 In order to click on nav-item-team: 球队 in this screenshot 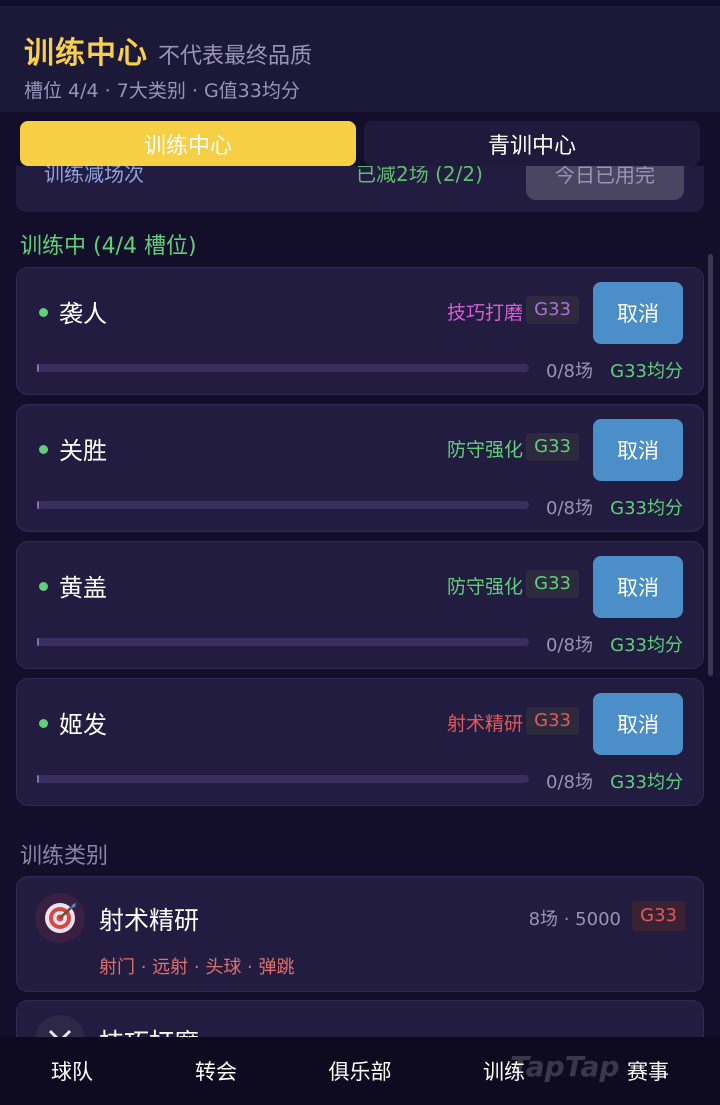, I will do `click(72, 1071)`.